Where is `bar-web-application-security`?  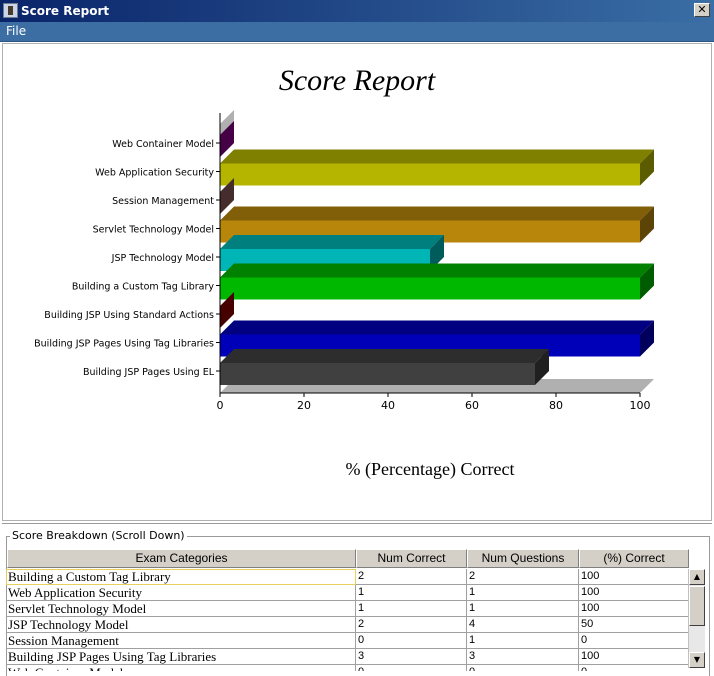 bar-web-application-security is located at coordinates (437, 167).